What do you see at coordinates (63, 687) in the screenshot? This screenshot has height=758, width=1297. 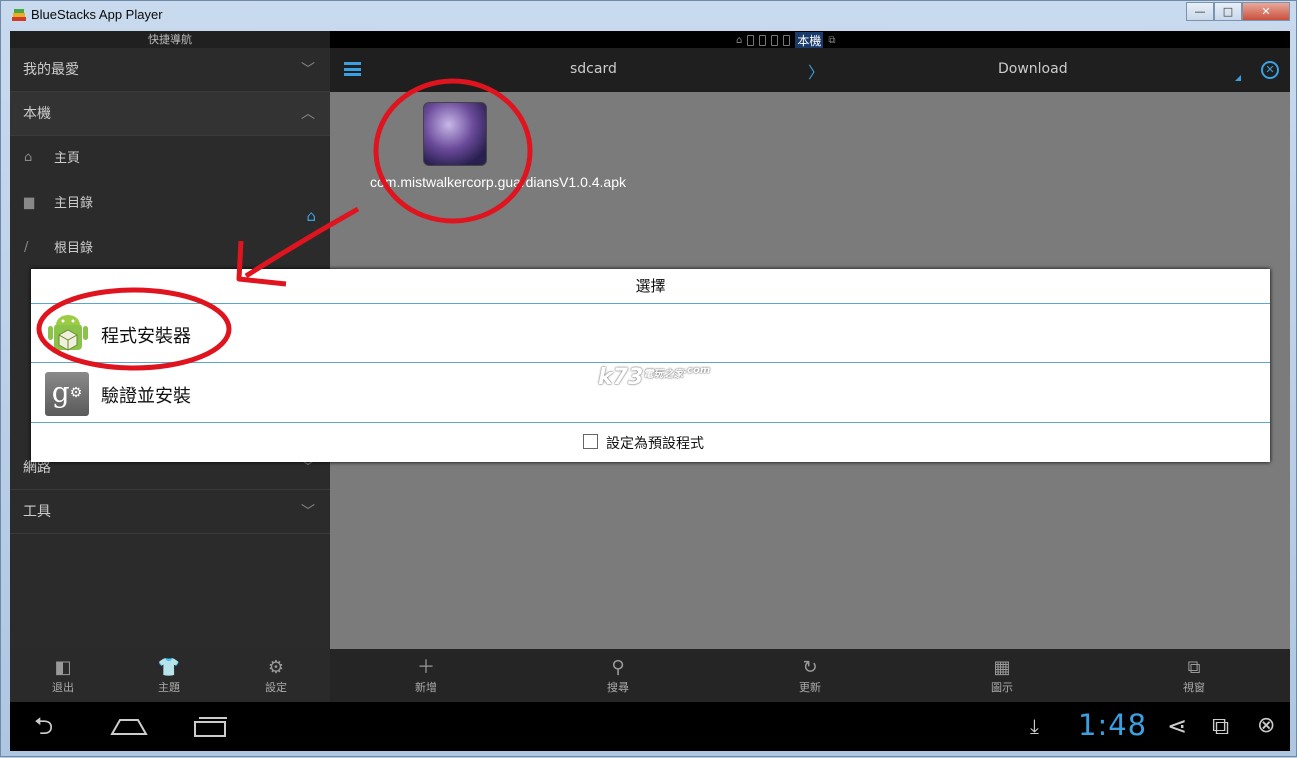 I see `button-label: 退出` at bounding box center [63, 687].